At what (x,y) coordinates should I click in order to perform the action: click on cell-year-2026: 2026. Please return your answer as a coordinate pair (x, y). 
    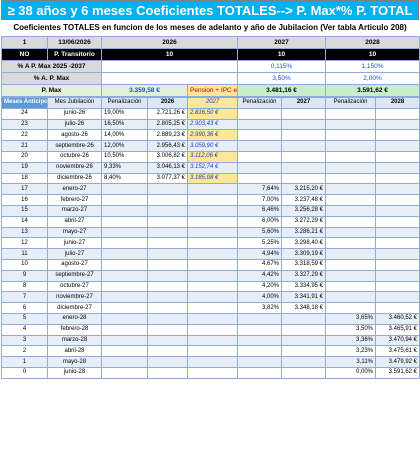
    Looking at the image, I should click on (169, 42).